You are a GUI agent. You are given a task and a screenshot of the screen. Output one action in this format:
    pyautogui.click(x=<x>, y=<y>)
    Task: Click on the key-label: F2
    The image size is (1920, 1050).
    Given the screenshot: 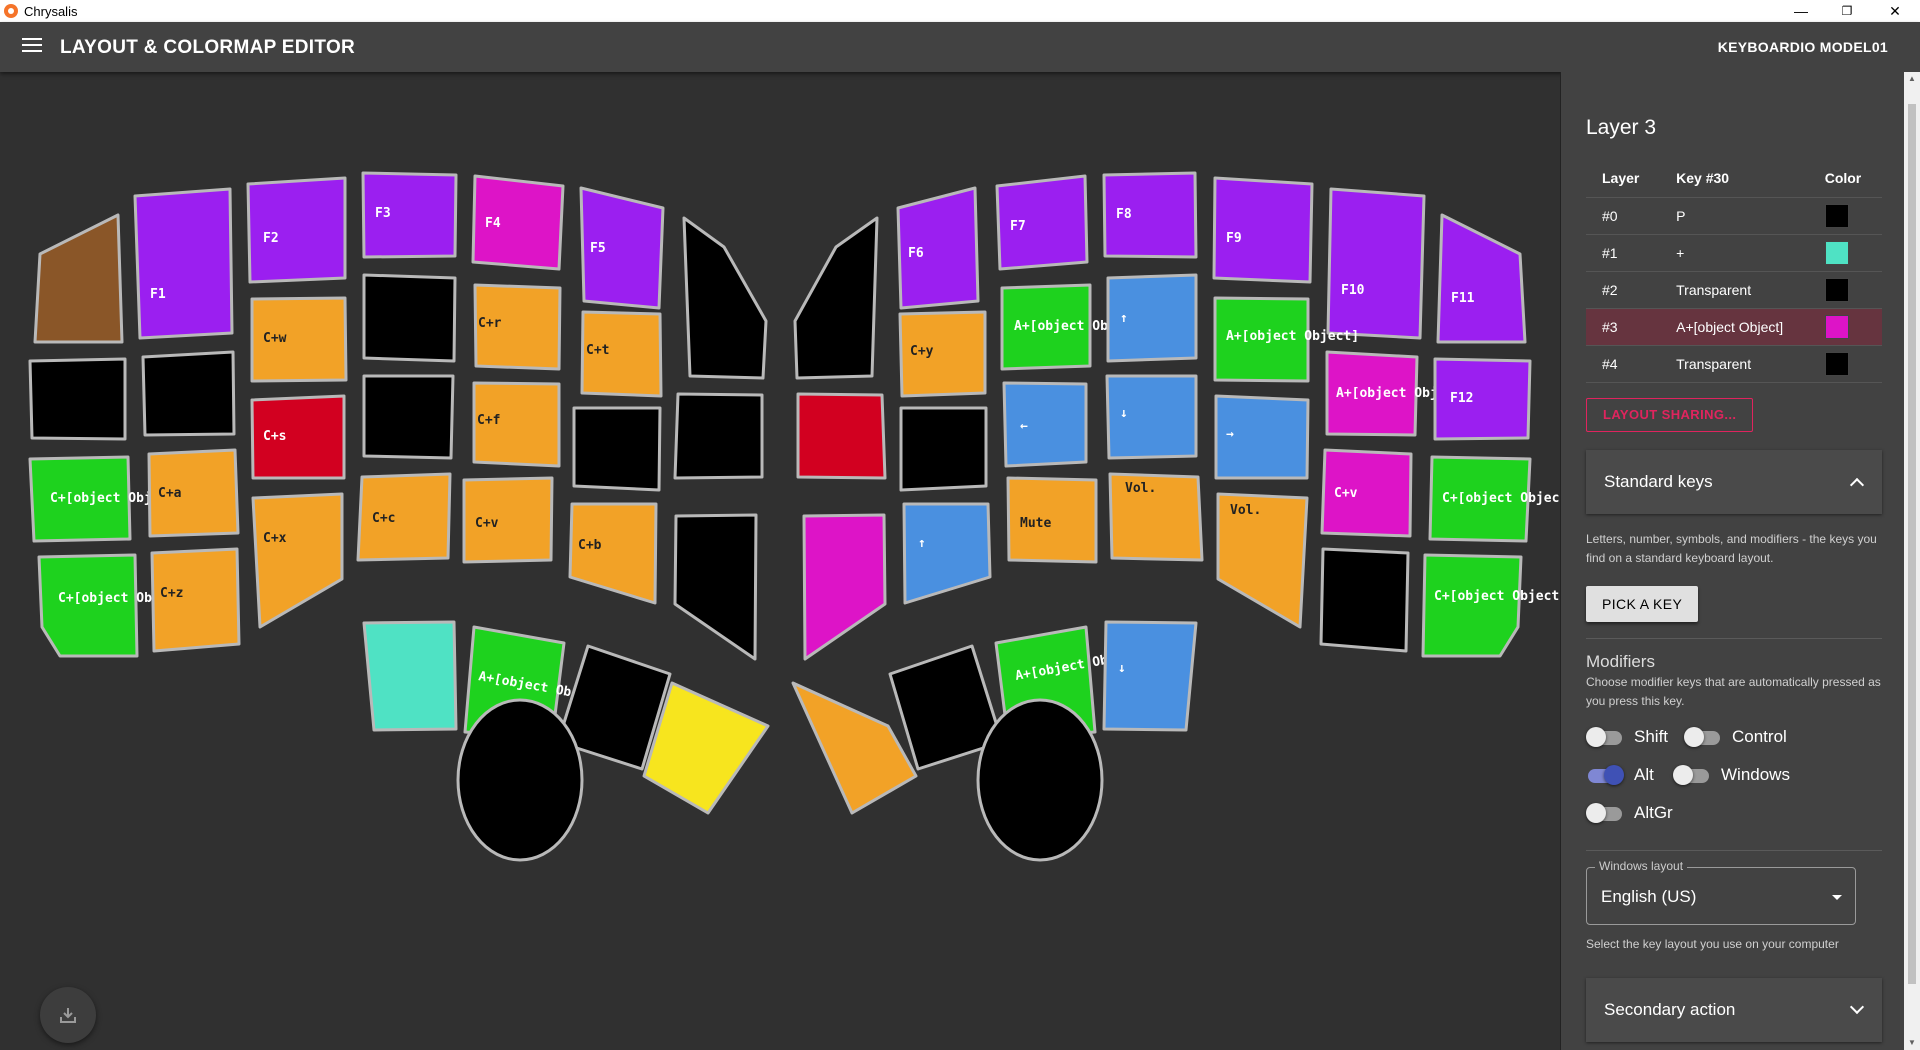 What is the action you would take?
    pyautogui.click(x=271, y=238)
    